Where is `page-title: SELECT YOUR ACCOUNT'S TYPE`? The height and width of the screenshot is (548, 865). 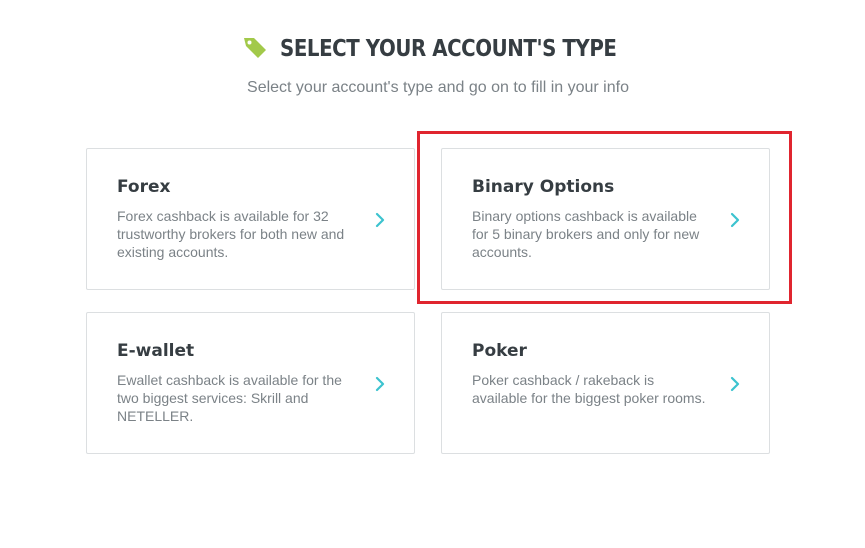
page-title: SELECT YOUR ACCOUNT'S TYPE is located at coordinates (448, 49).